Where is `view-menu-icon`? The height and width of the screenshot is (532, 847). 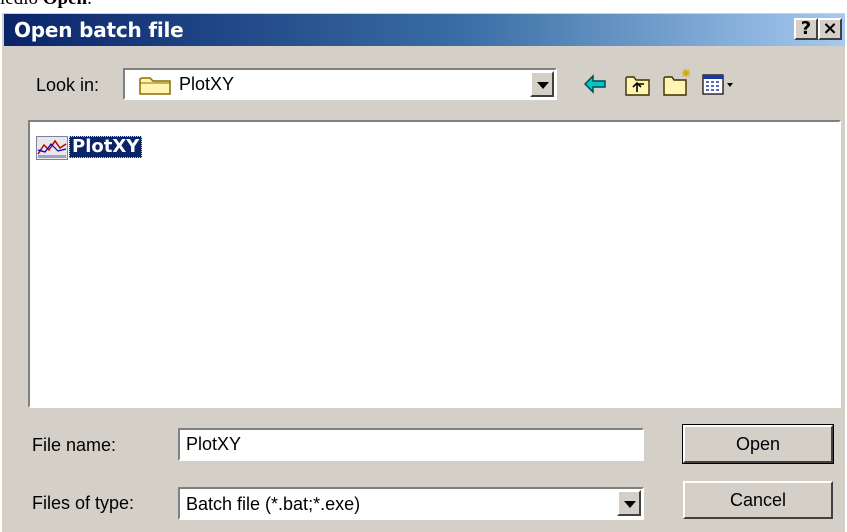
view-menu-icon is located at coordinates (719, 87).